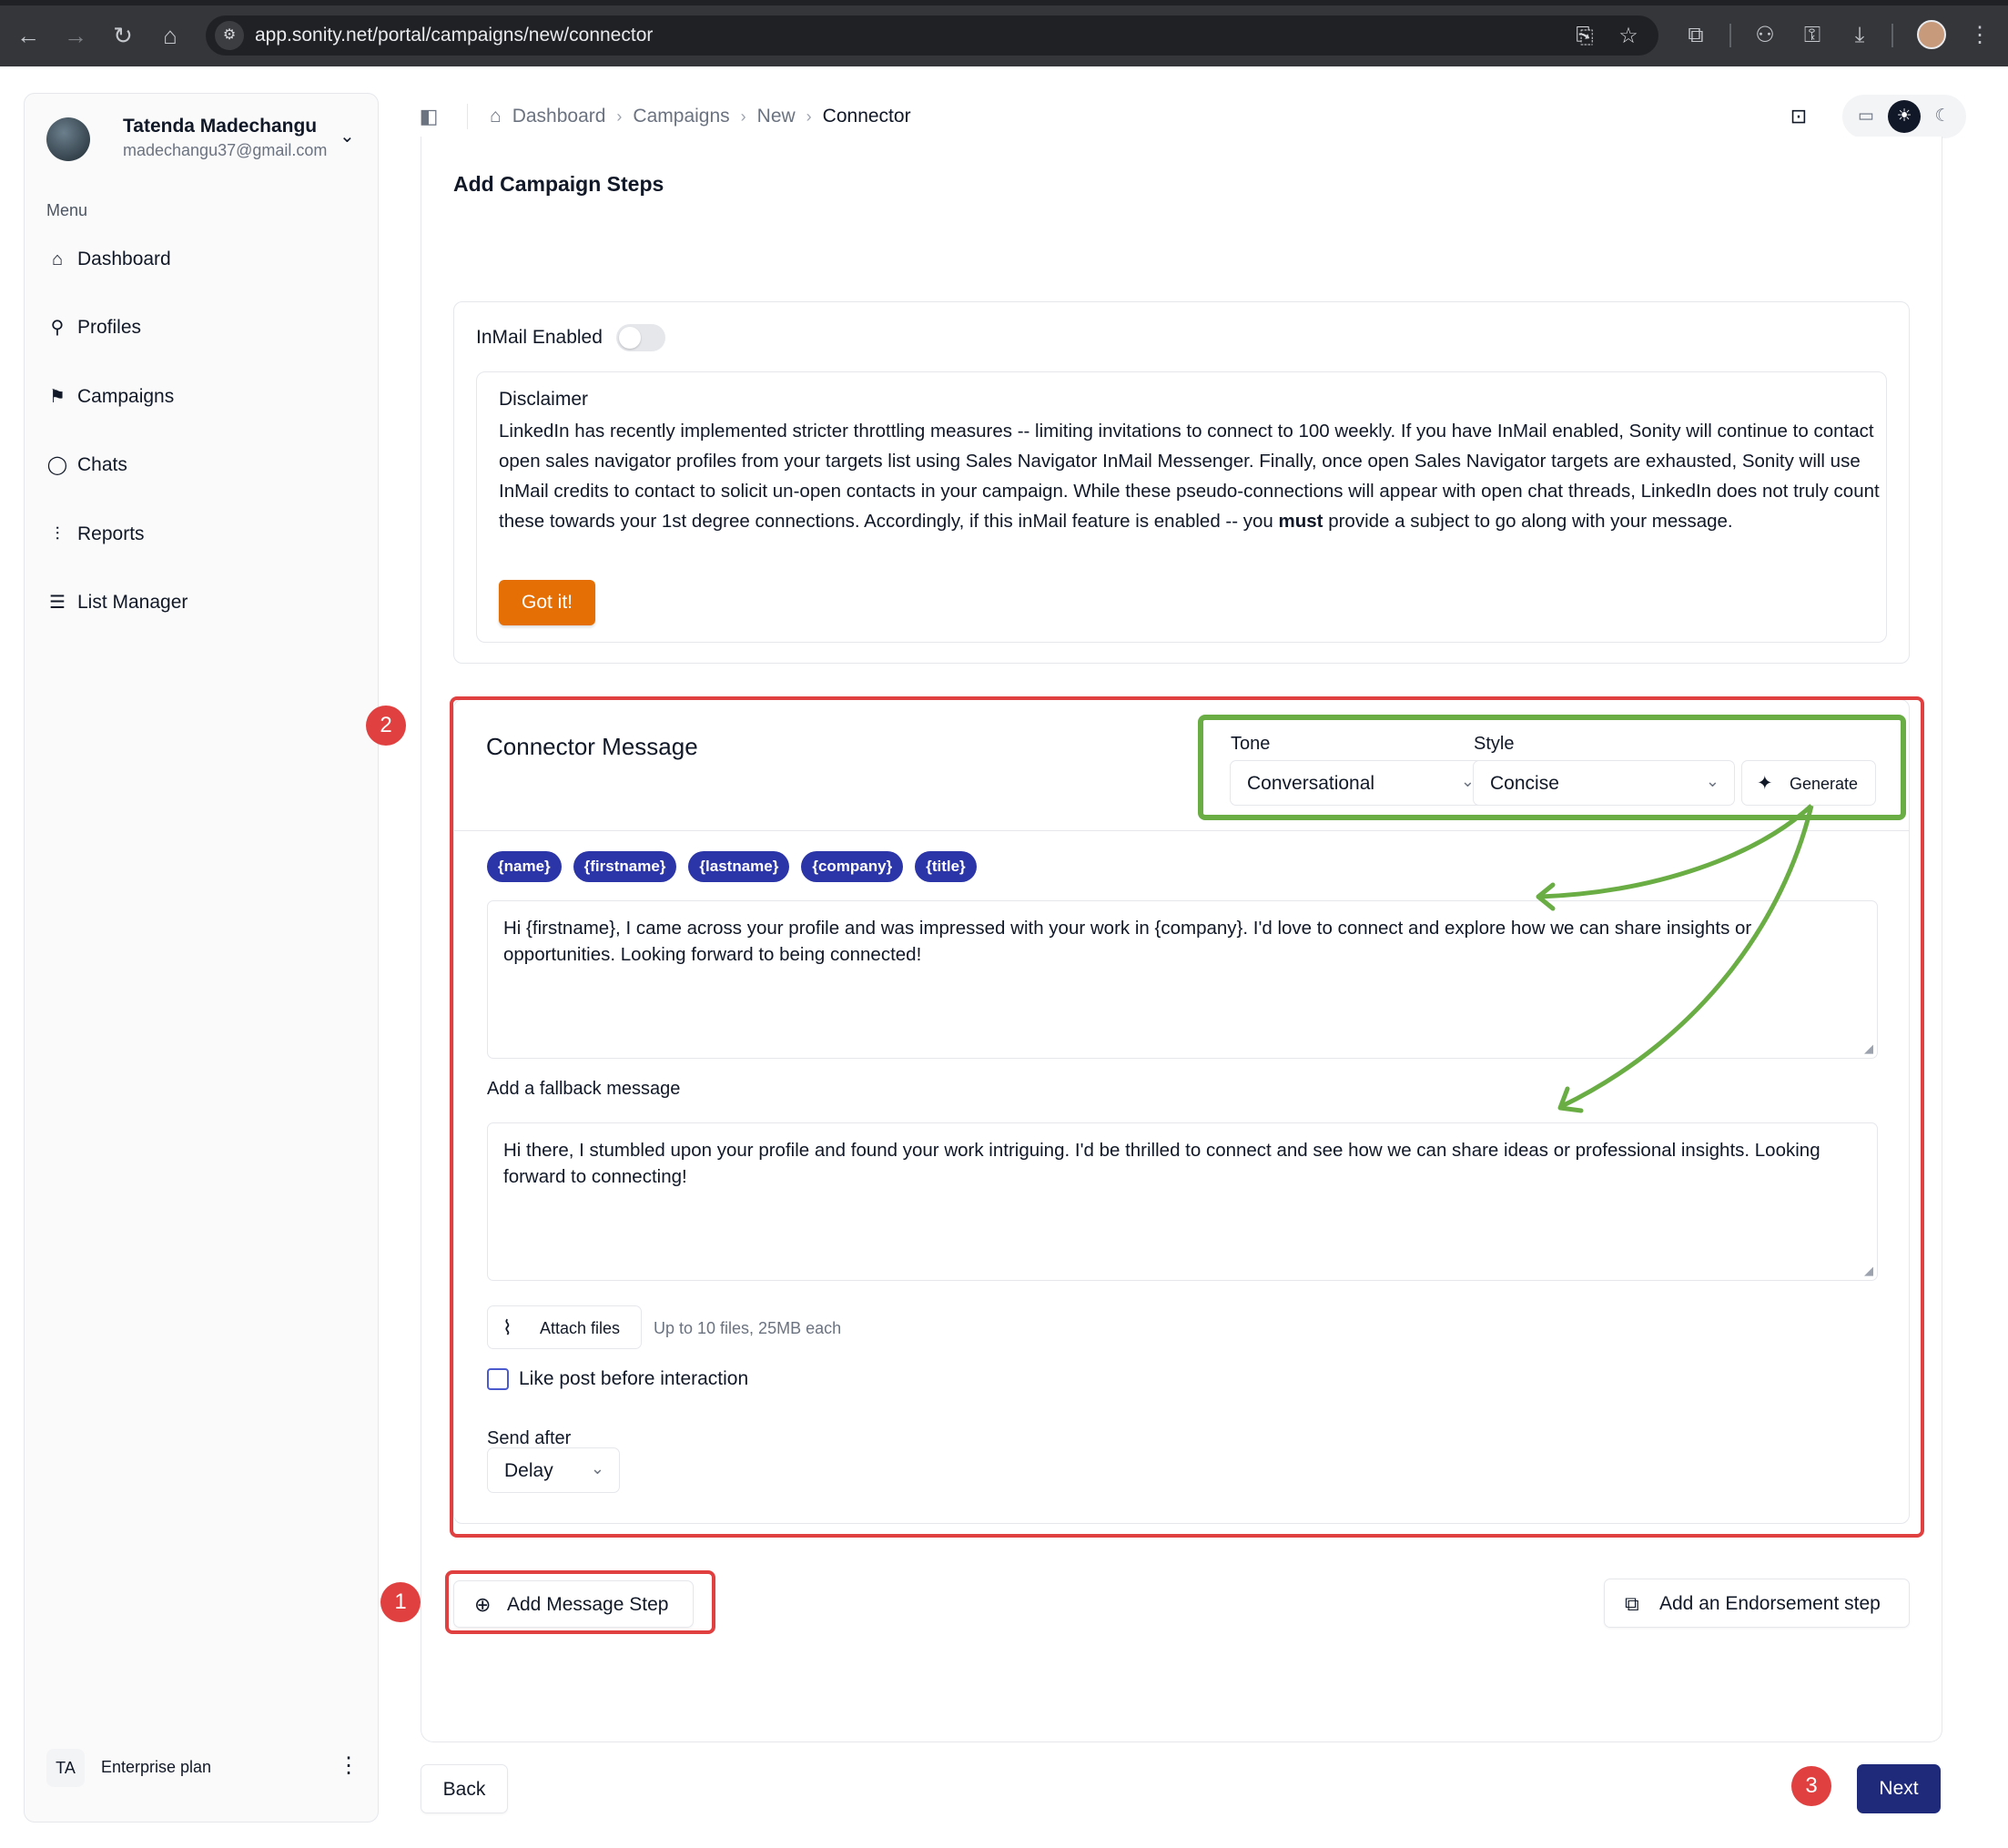  What do you see at coordinates (1676, 851) in the screenshot?
I see `arrow-to-message` at bounding box center [1676, 851].